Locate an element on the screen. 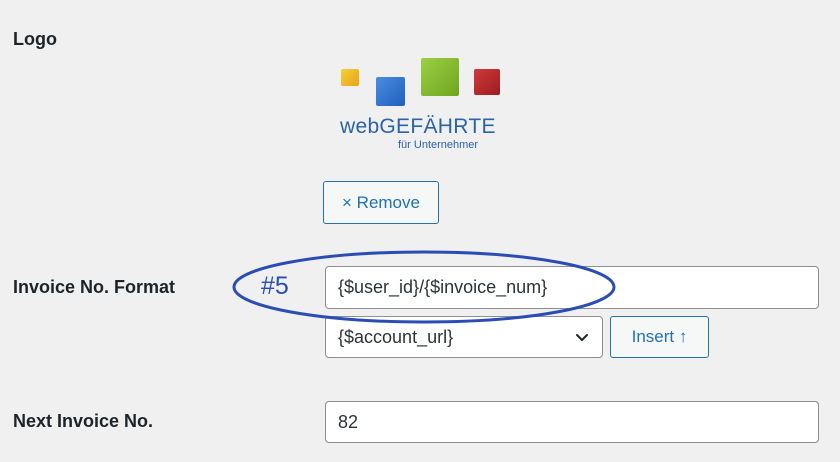 This screenshot has width=840, height=462. placeholder-select-value: {$account_url} is located at coordinates (396, 336).